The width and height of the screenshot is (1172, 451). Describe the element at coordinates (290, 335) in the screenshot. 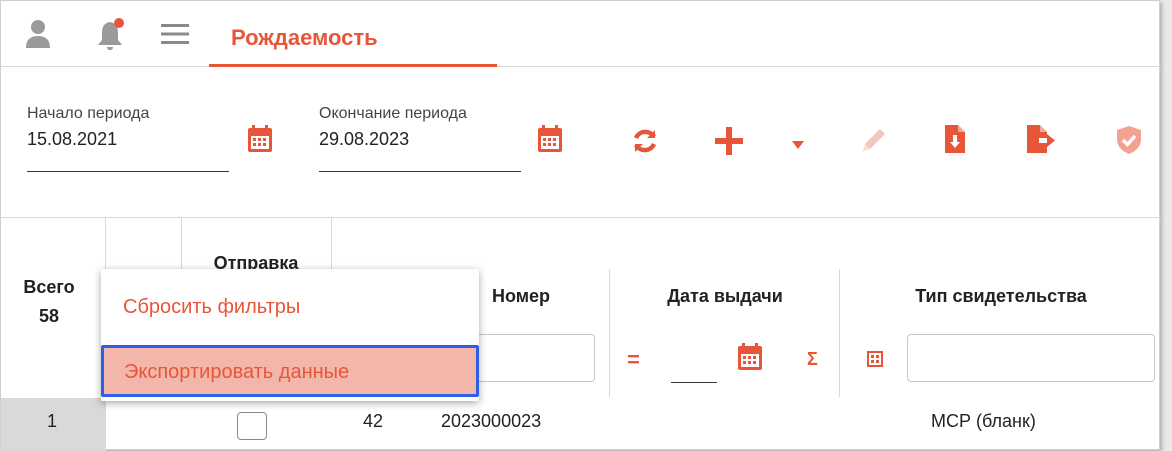

I see `context-menu: Сбросить фильтры Экспортировать данные` at that location.